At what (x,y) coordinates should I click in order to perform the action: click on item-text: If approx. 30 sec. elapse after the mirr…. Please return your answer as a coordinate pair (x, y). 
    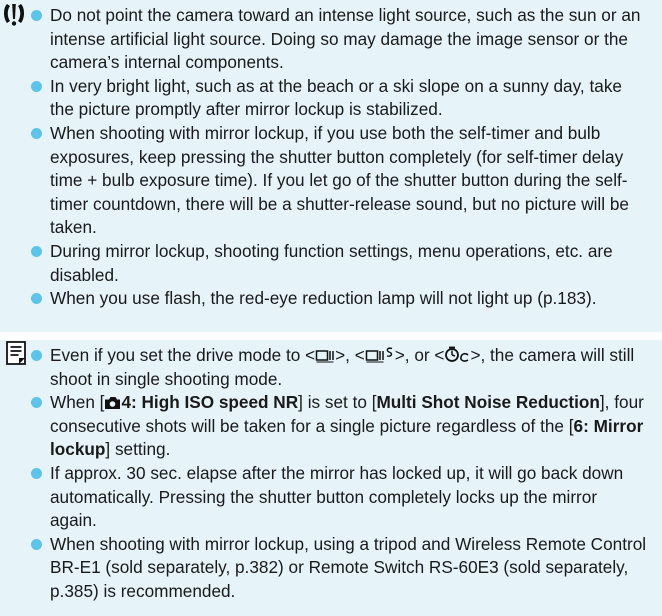
    Looking at the image, I should click on (337, 496).